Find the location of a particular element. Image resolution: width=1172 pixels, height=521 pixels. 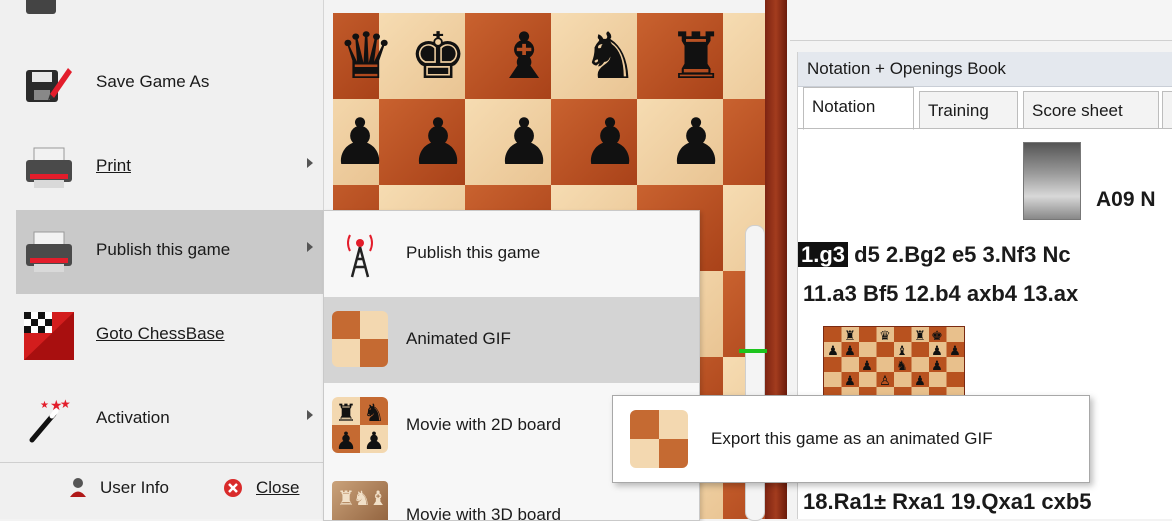

menu-item-goto-chessbase: Goto ChessBase is located at coordinates (169, 336).